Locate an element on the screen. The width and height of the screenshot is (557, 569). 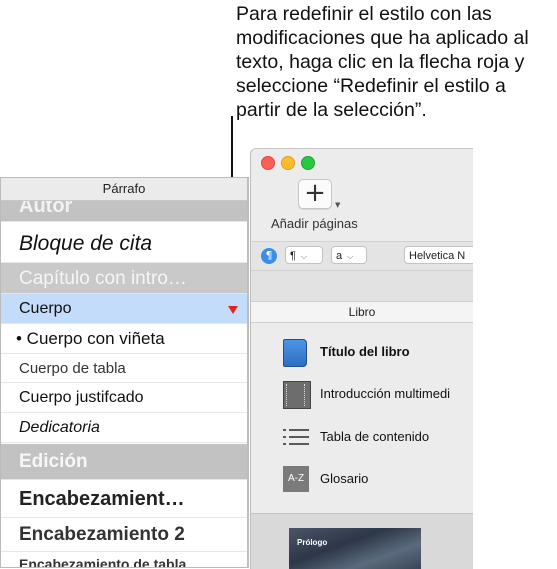
callout-line: texto, haga clic en la flecha roja y is located at coordinates (380, 62).